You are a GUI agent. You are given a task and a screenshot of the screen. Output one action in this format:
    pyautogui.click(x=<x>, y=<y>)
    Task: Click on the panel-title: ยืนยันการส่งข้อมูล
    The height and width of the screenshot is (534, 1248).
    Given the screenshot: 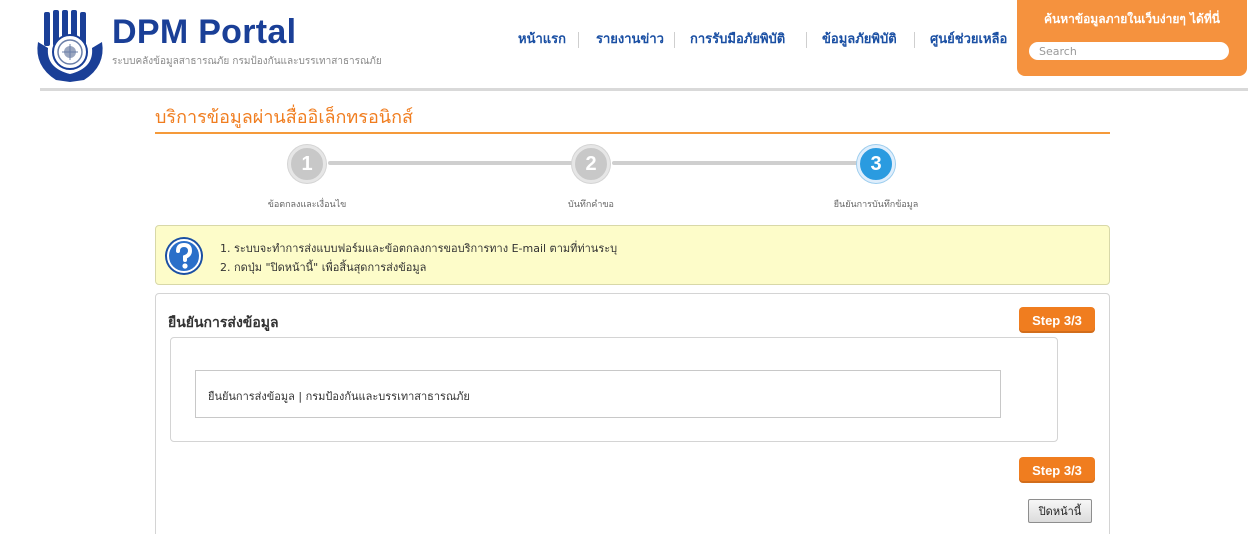 What is the action you would take?
    pyautogui.click(x=223, y=323)
    